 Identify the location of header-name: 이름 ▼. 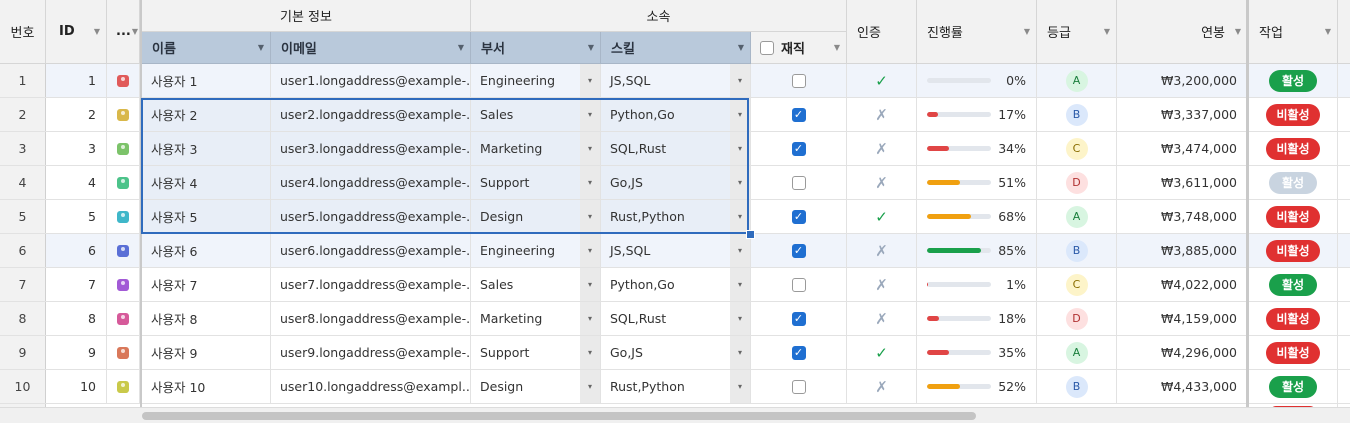
(206, 48).